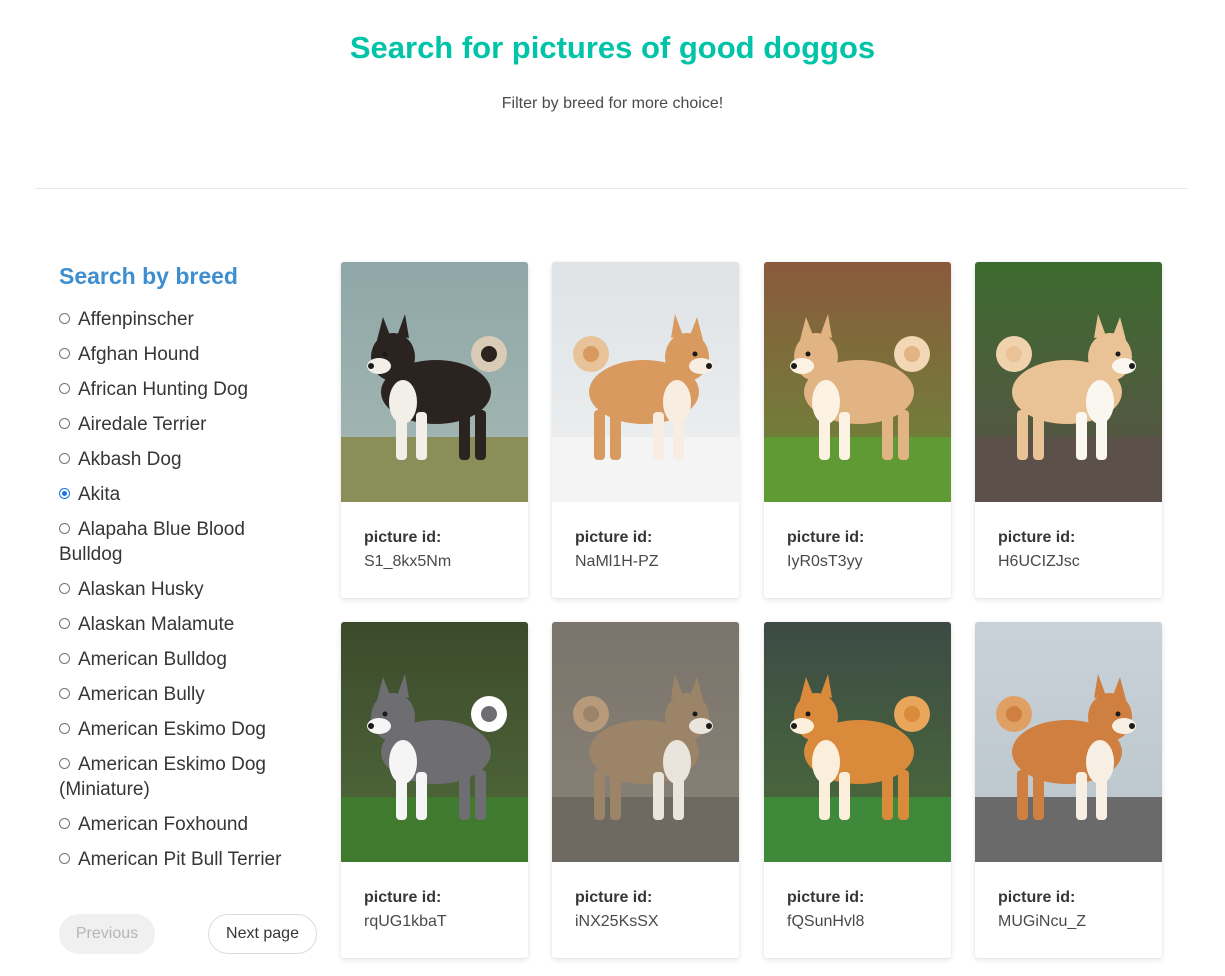 The image size is (1225, 976). Describe the element at coordinates (611, 188) in the screenshot. I see `divider` at that location.